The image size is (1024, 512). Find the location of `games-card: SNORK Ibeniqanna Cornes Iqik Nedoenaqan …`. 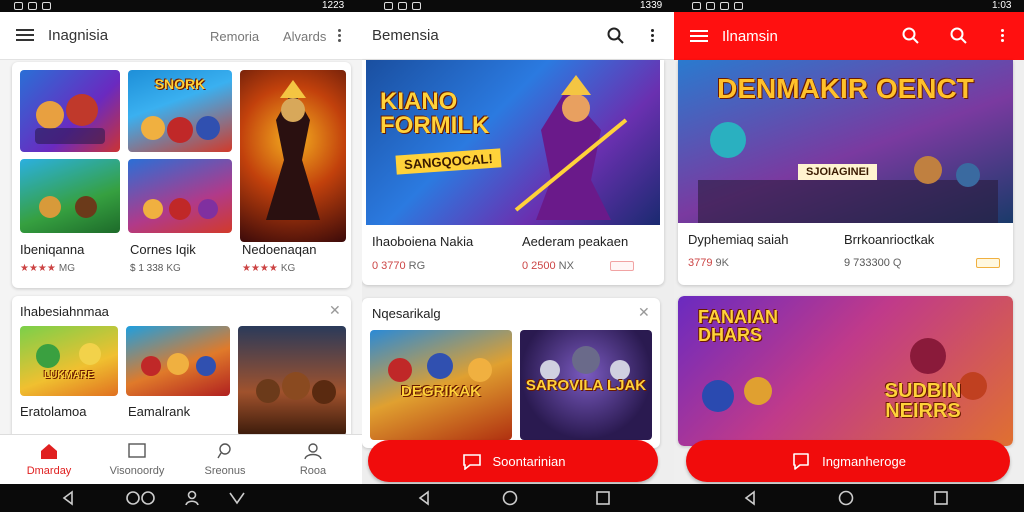

games-card: SNORK Ibeniqanna Cornes Iqik Nedoenaqan … is located at coordinates (181, 175).